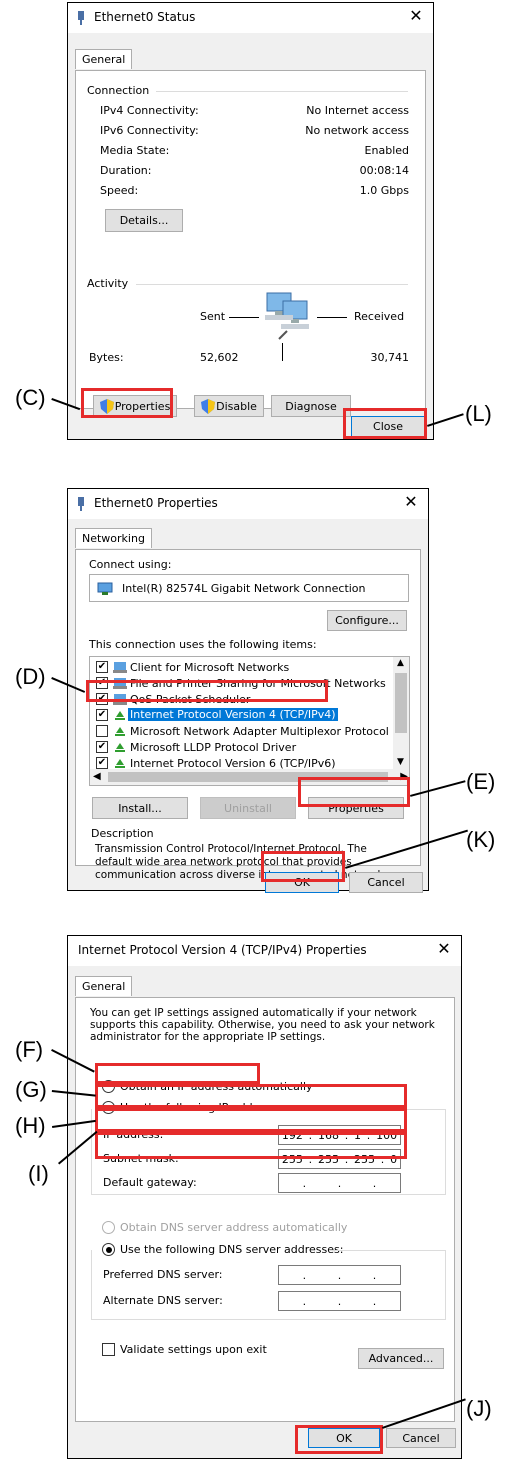 The height and width of the screenshot is (1461, 525). What do you see at coordinates (400, 762) in the screenshot?
I see `scroll-down-icon: ▼` at bounding box center [400, 762].